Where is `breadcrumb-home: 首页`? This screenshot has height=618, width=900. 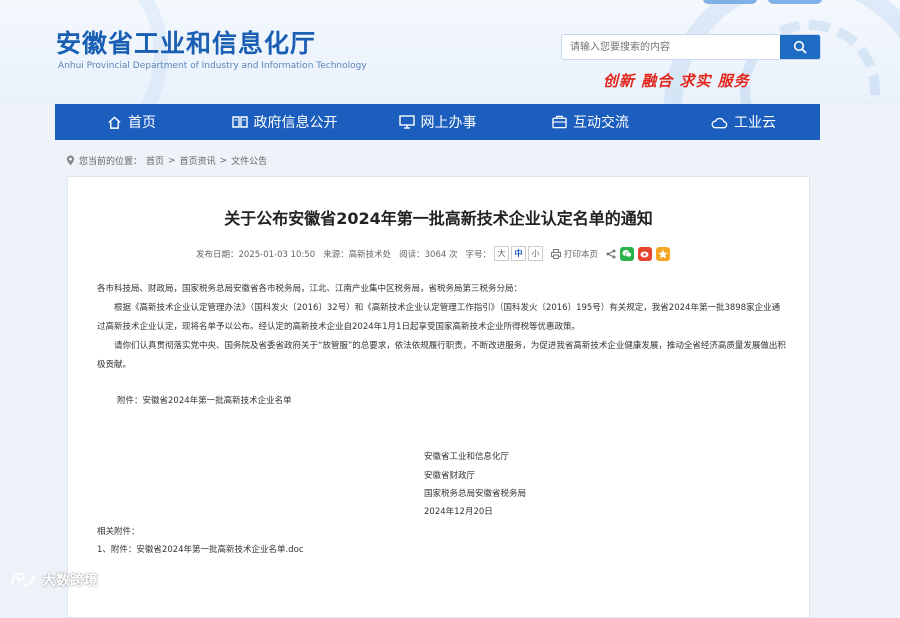 breadcrumb-home: 首页 is located at coordinates (155, 160).